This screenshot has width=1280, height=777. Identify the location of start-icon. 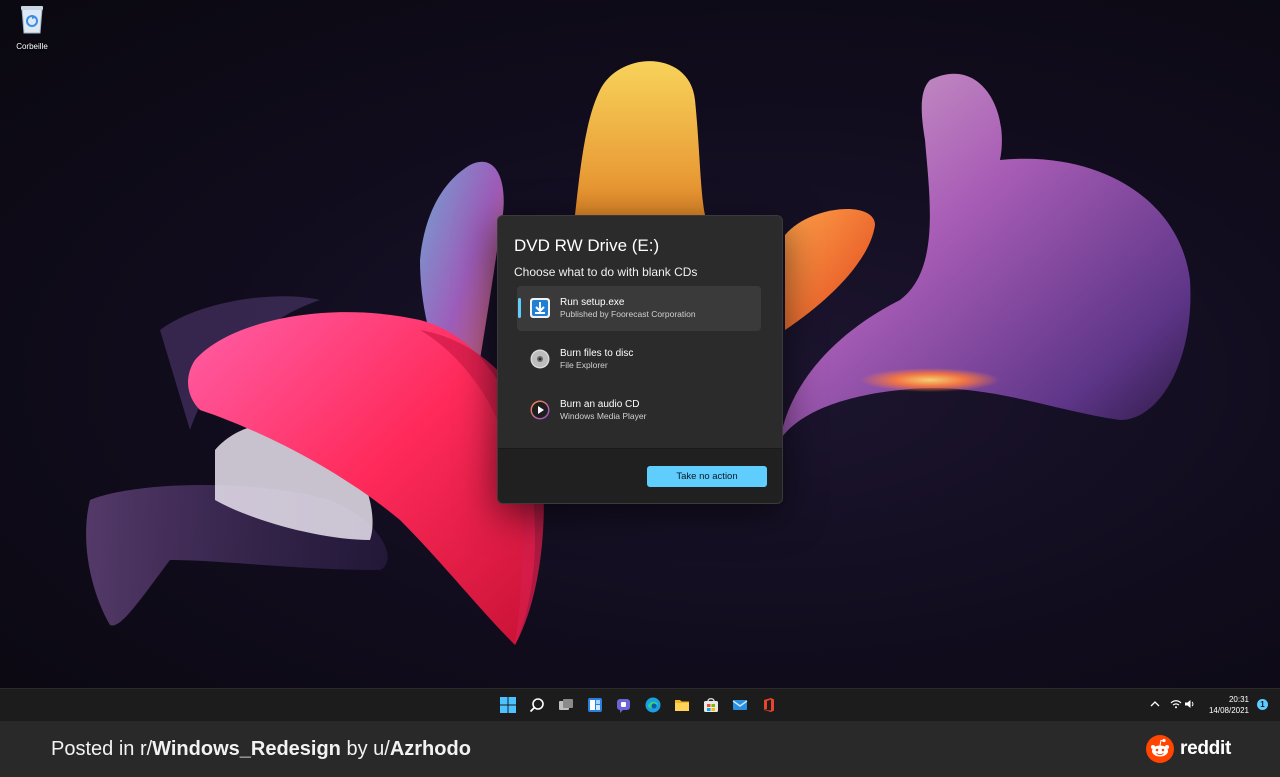
(508, 705).